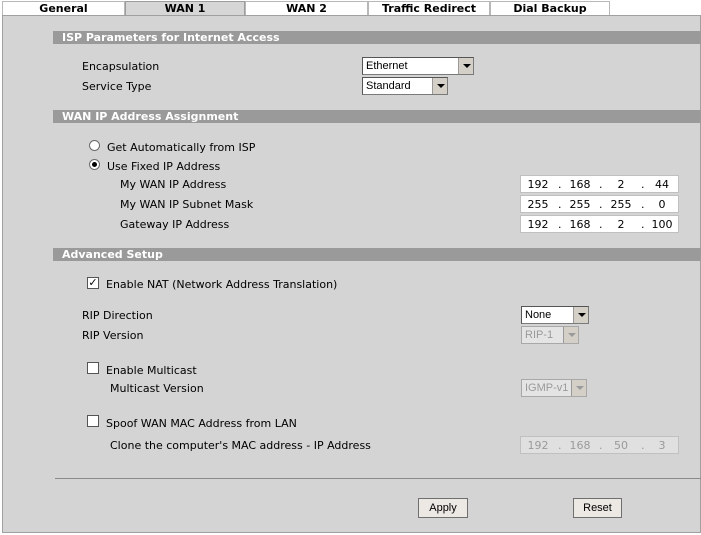 The width and height of the screenshot is (701, 535). What do you see at coordinates (306, 8) in the screenshot?
I see `tab-wan2: WAN 2` at bounding box center [306, 8].